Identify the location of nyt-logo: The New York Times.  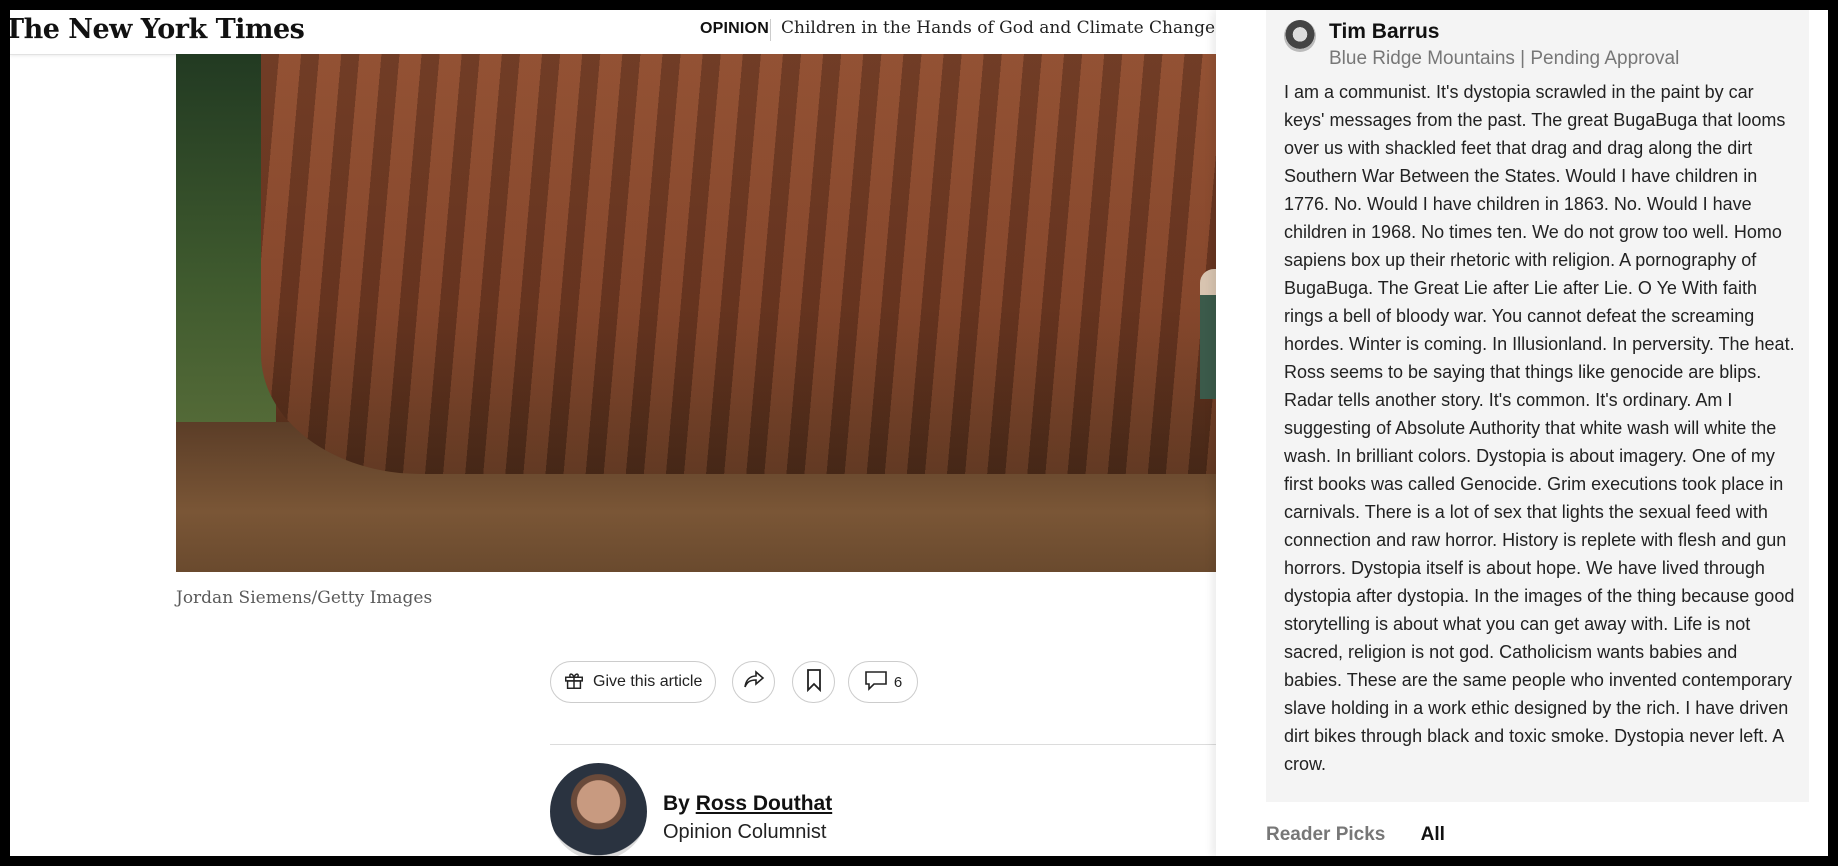
(157, 29).